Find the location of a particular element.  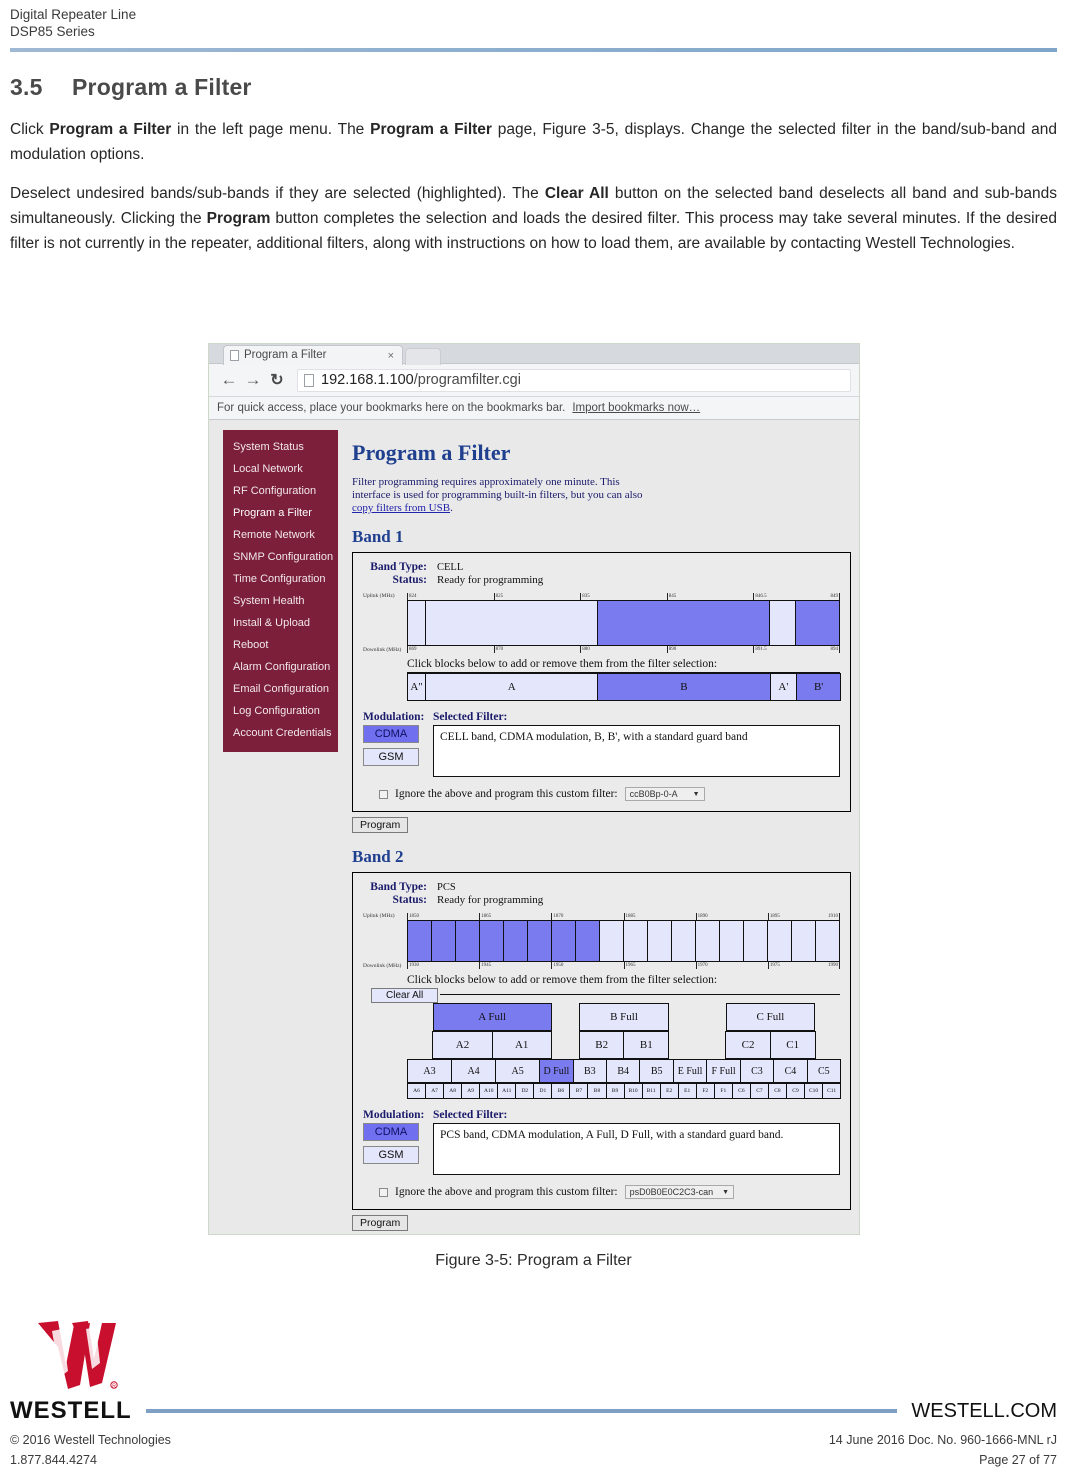

band2-filter-block: E Full is located at coordinates (690, 1071).